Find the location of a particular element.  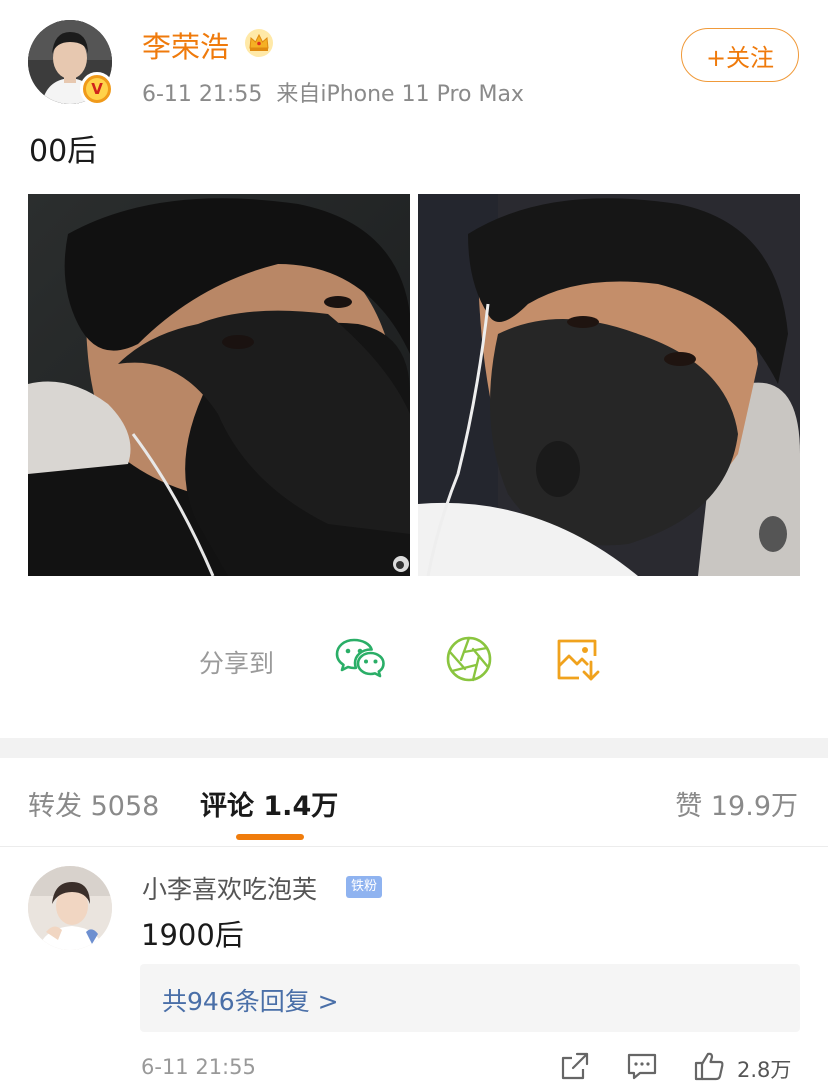

thumbs-up-icon is located at coordinates (709, 1066).